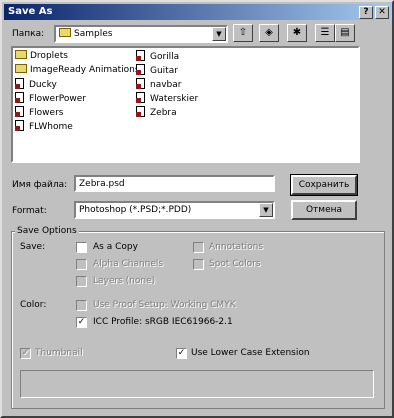 The width and height of the screenshot is (394, 418). What do you see at coordinates (36, 85) in the screenshot?
I see `file-item: Ducky` at bounding box center [36, 85].